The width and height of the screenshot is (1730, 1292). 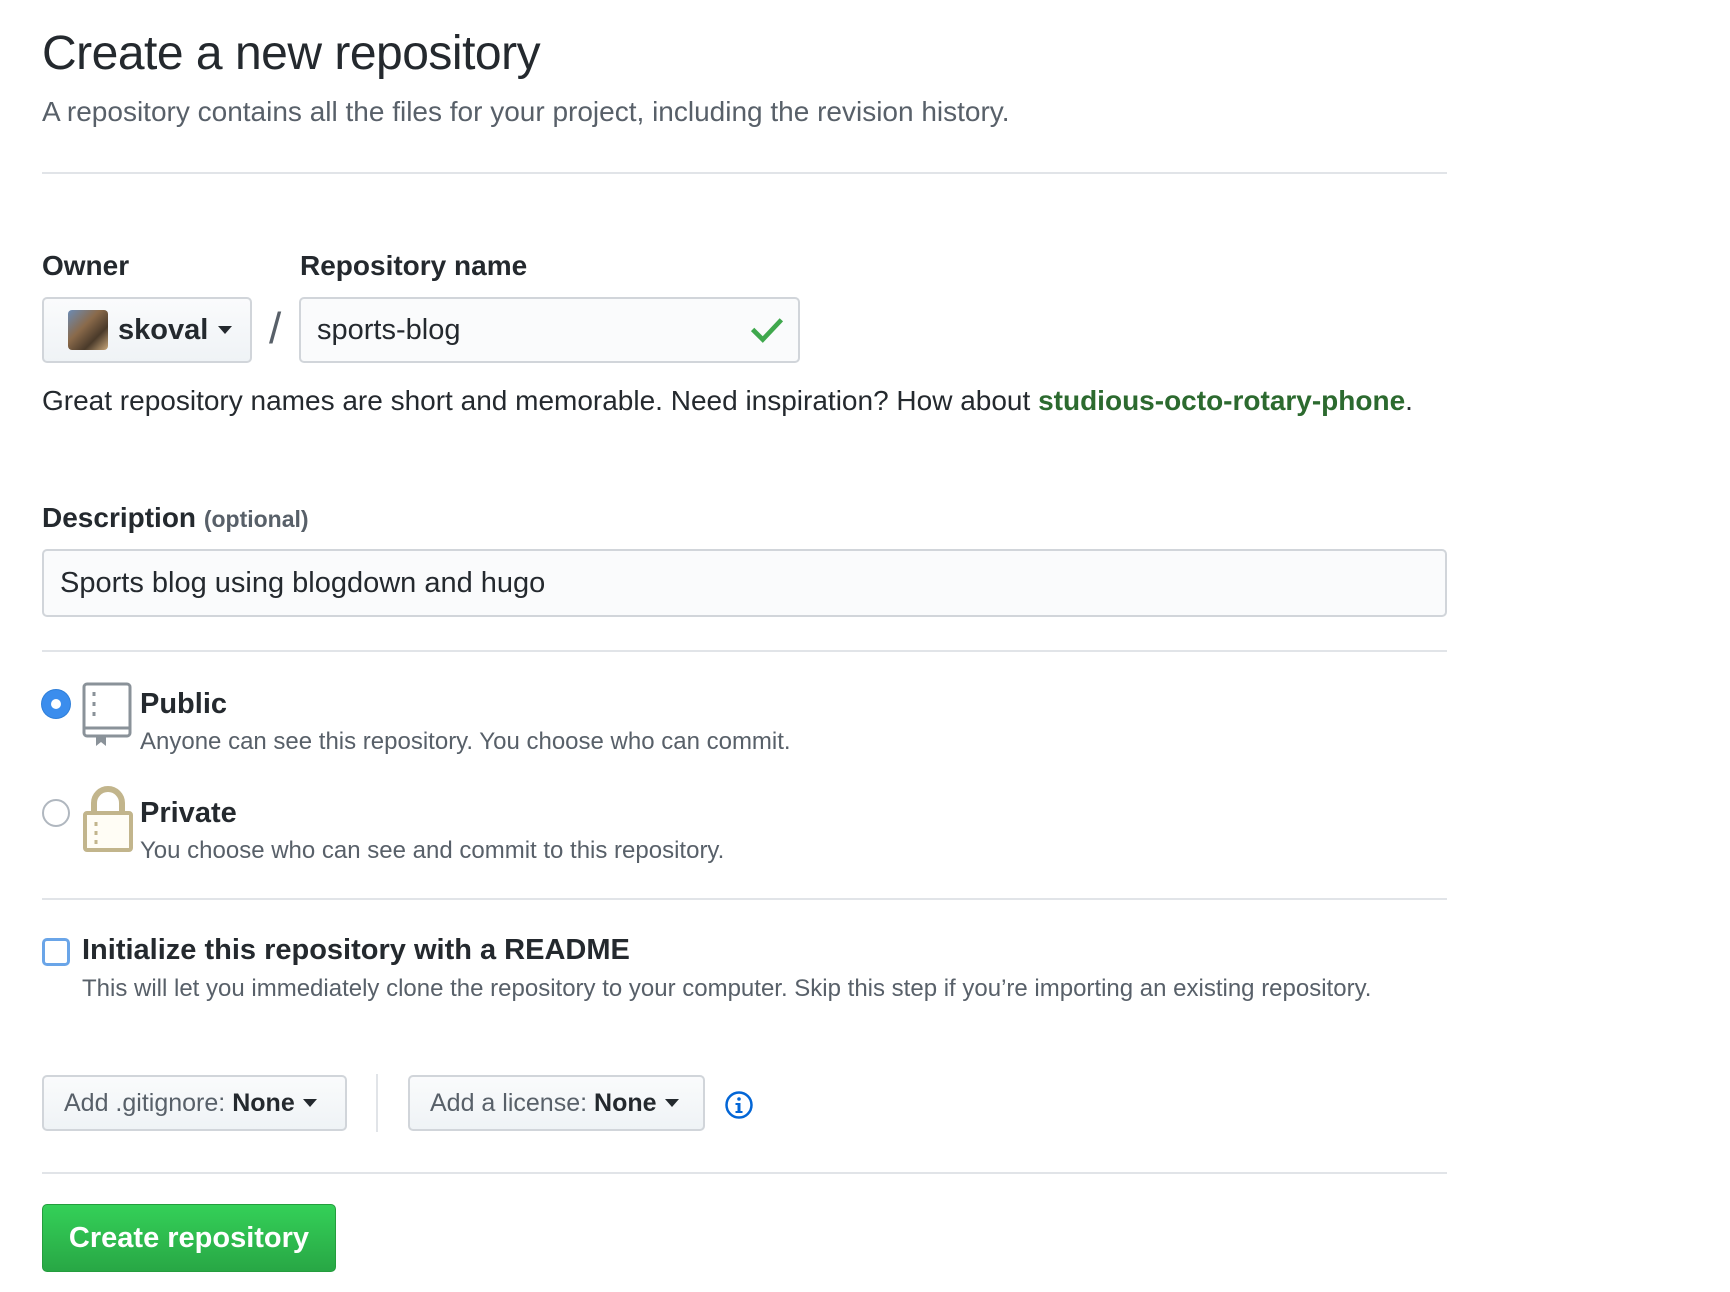 What do you see at coordinates (263, 1102) in the screenshot?
I see `gitignore-value: None` at bounding box center [263, 1102].